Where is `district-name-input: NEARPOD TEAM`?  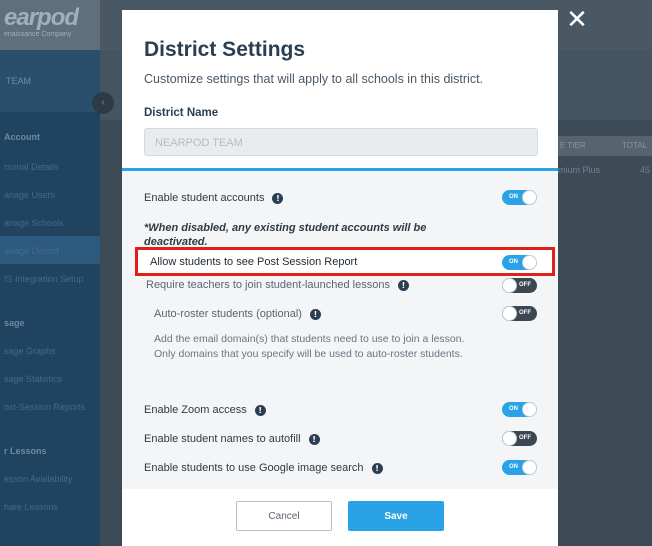
district-name-input: NEARPOD TEAM is located at coordinates (341, 142).